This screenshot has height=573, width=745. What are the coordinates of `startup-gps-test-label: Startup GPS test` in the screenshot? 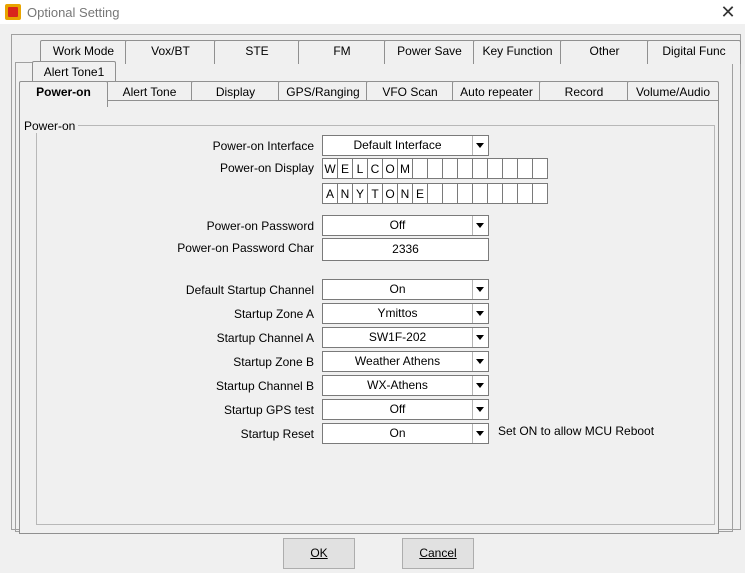 It's located at (268, 410).